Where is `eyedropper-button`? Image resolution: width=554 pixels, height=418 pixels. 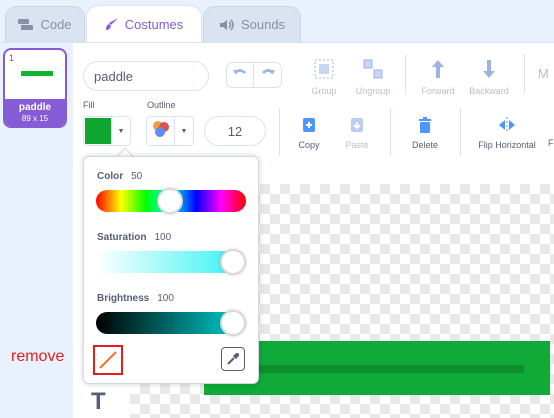 eyedropper-button is located at coordinates (233, 359).